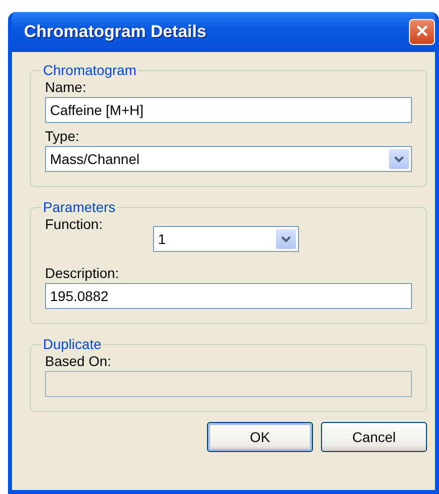 The width and height of the screenshot is (439, 494). Describe the element at coordinates (374, 437) in the screenshot. I see `cancel-button: Cancel` at that location.